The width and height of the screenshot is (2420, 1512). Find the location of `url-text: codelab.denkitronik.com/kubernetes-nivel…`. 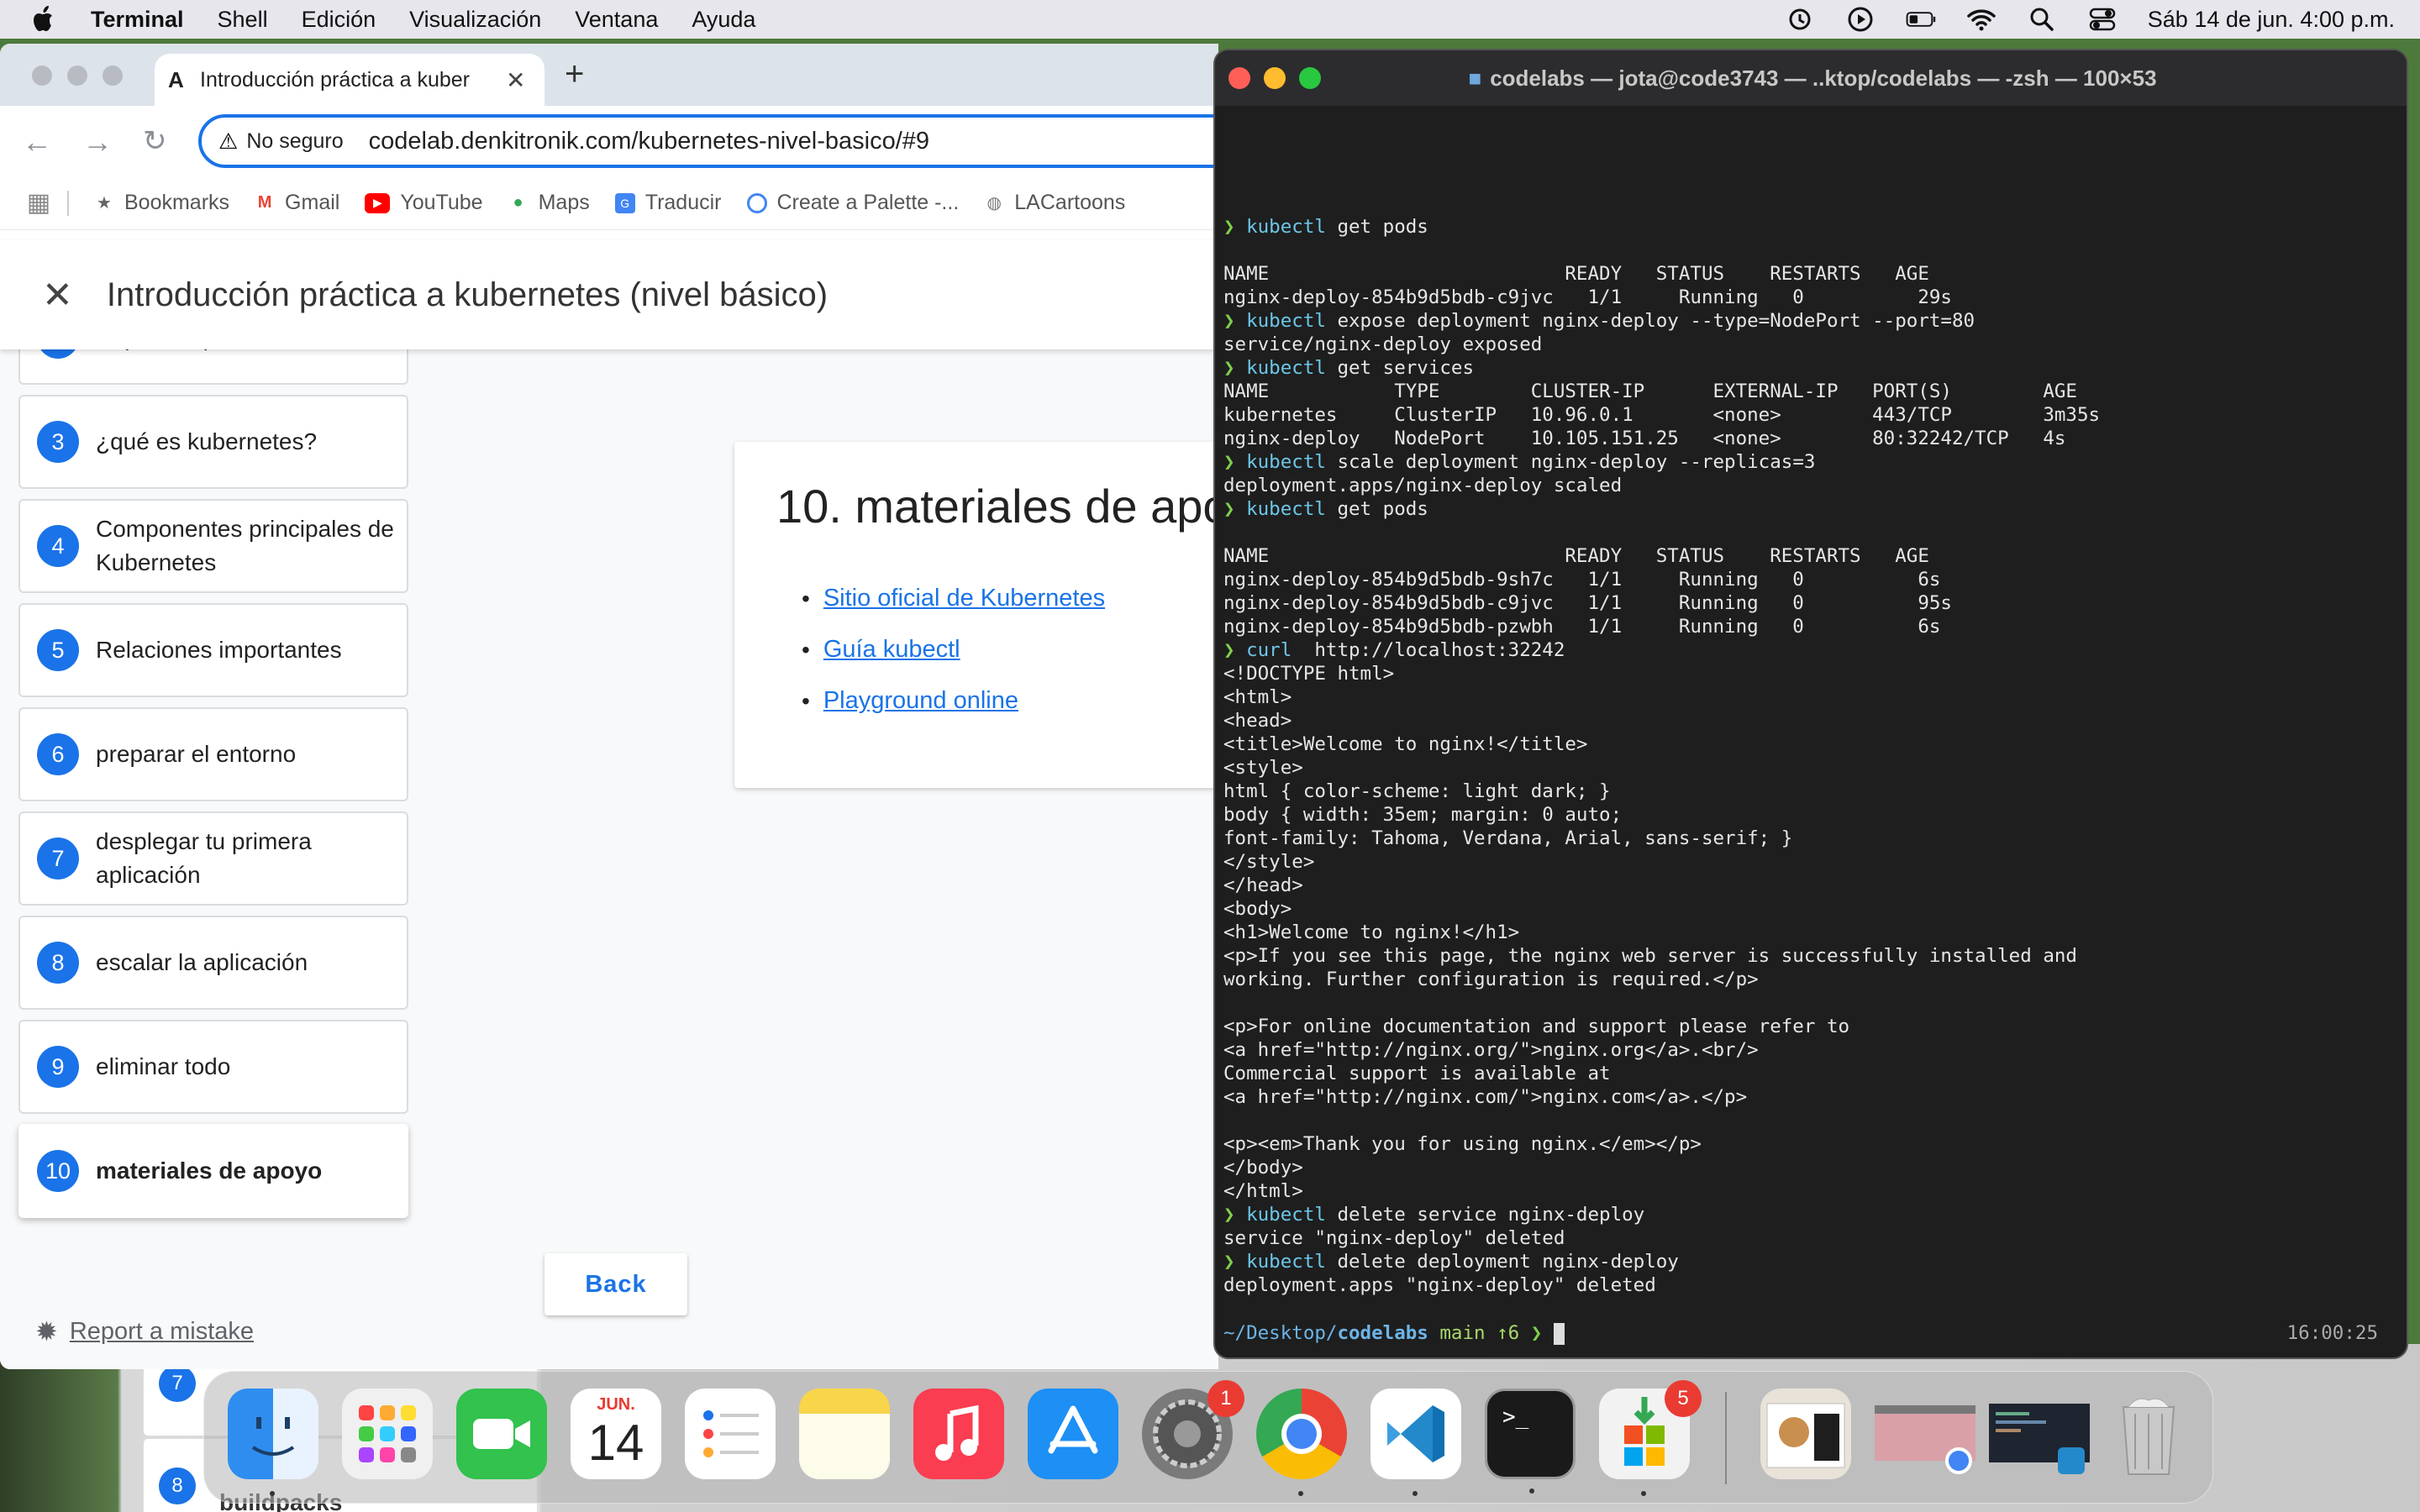

url-text: codelab.denkitronik.com/kubernetes-nivel… is located at coordinates (649, 141).